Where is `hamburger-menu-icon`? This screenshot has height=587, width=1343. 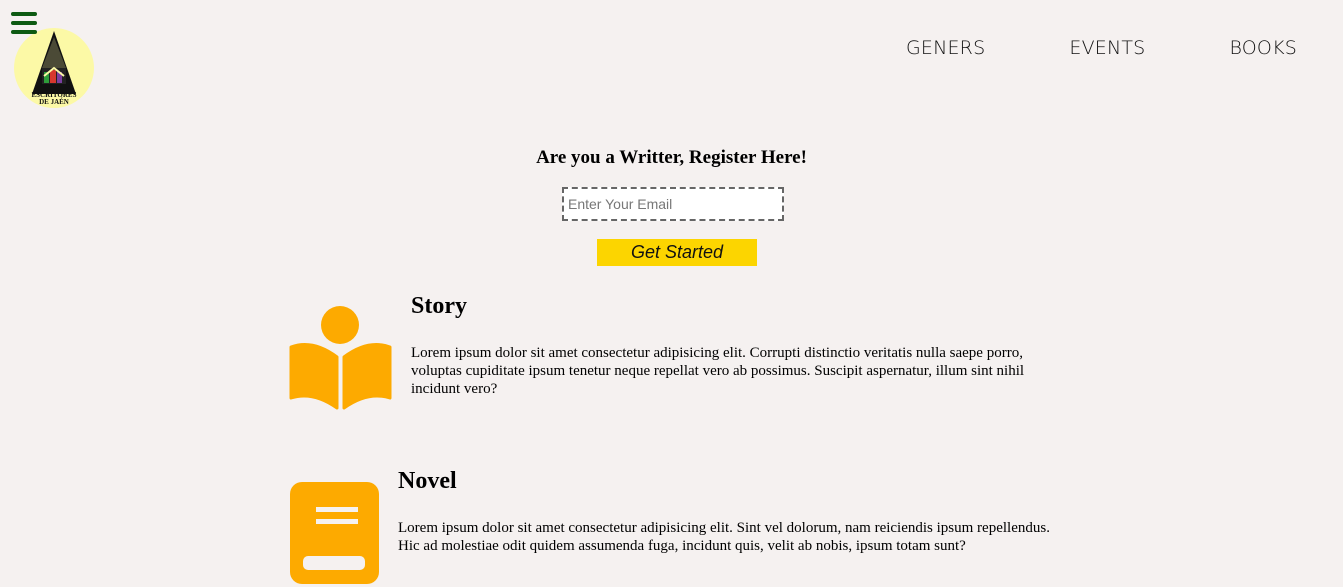 hamburger-menu-icon is located at coordinates (24, 23).